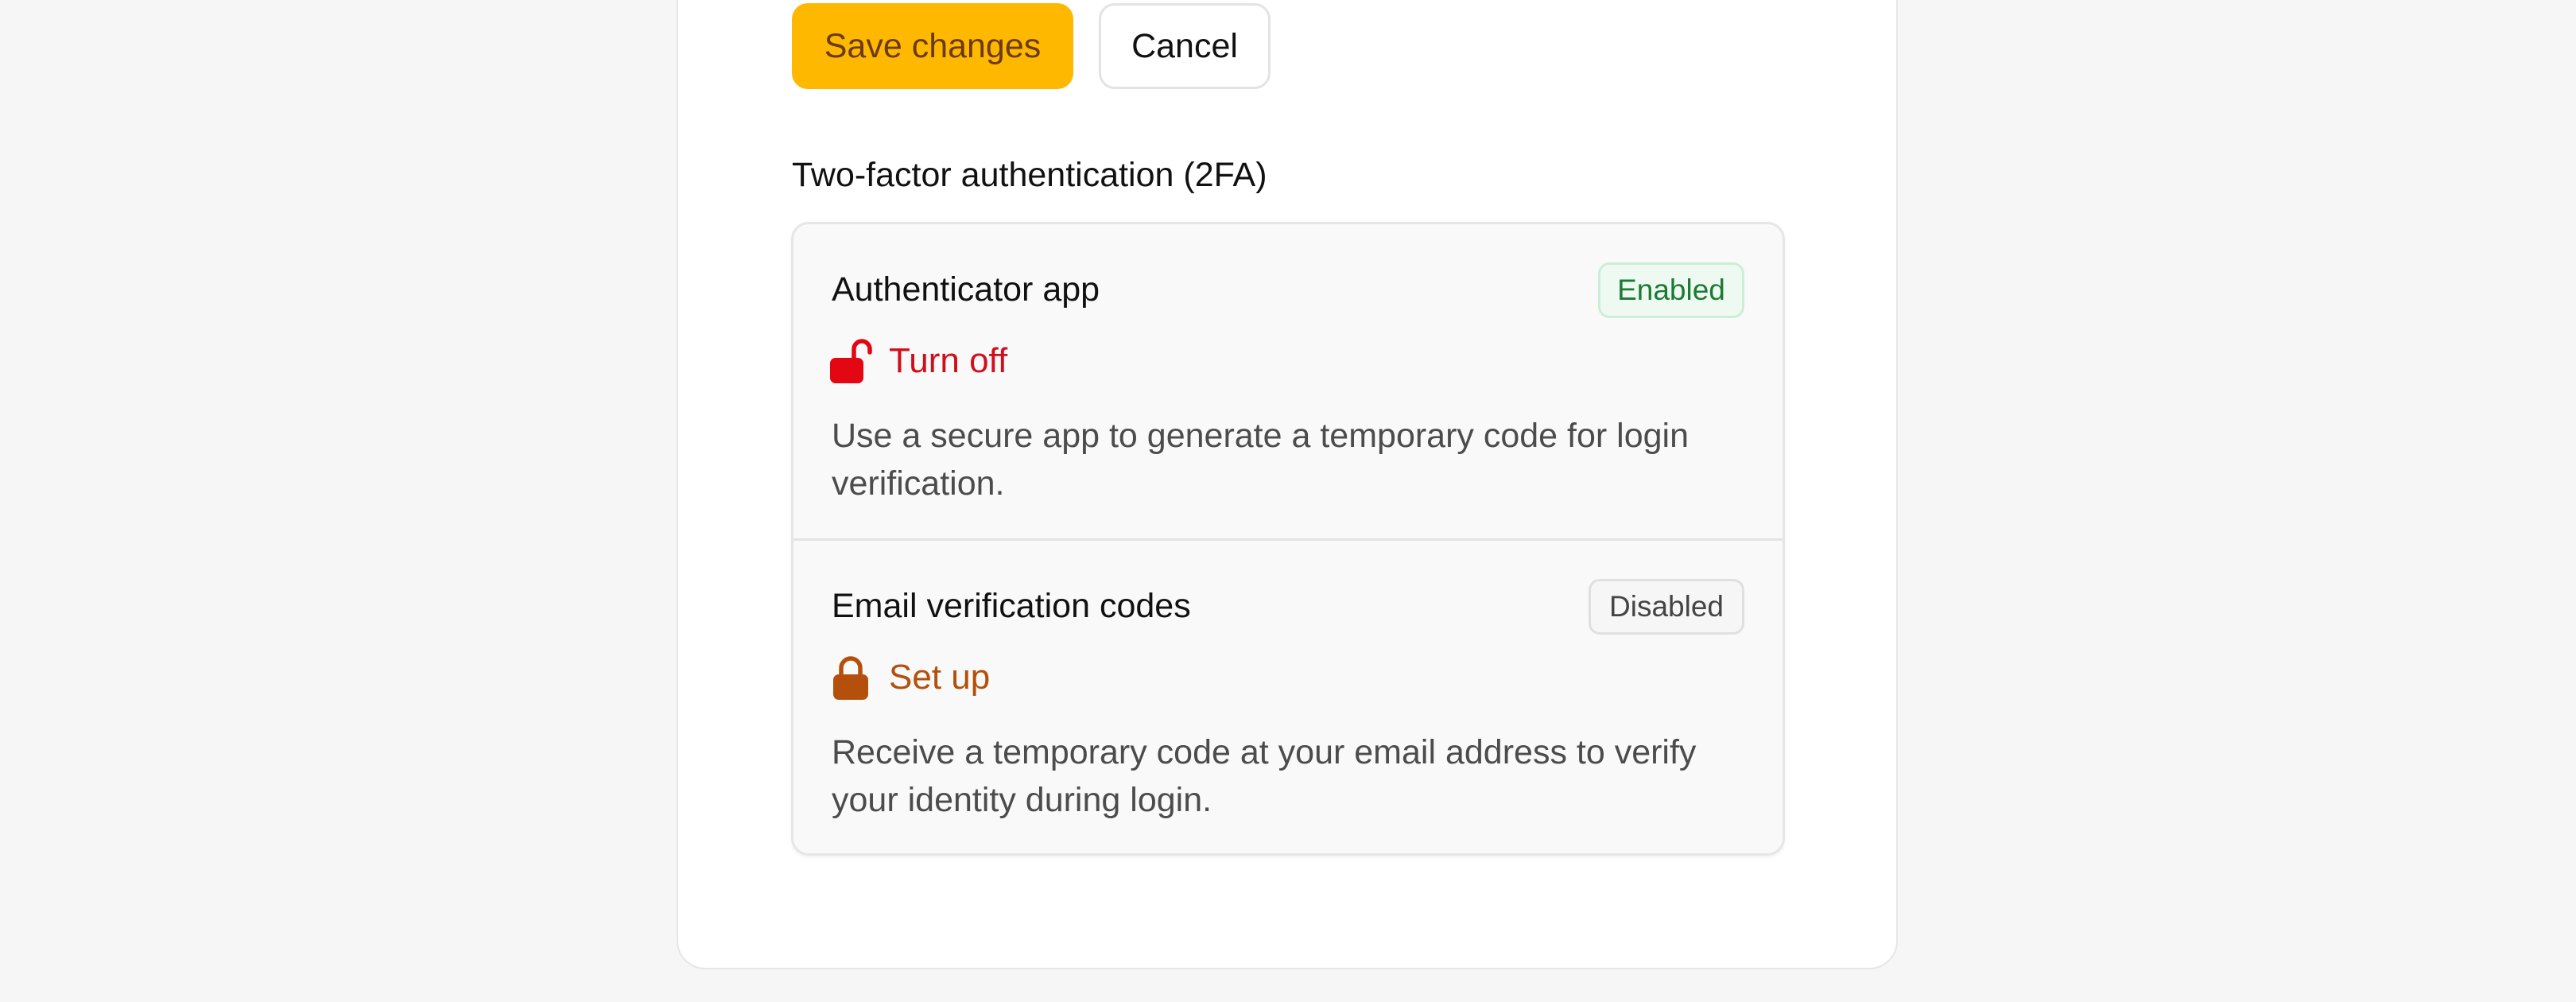 This screenshot has height=1002, width=2576. I want to click on method-name: Email verification codes, so click(1011, 606).